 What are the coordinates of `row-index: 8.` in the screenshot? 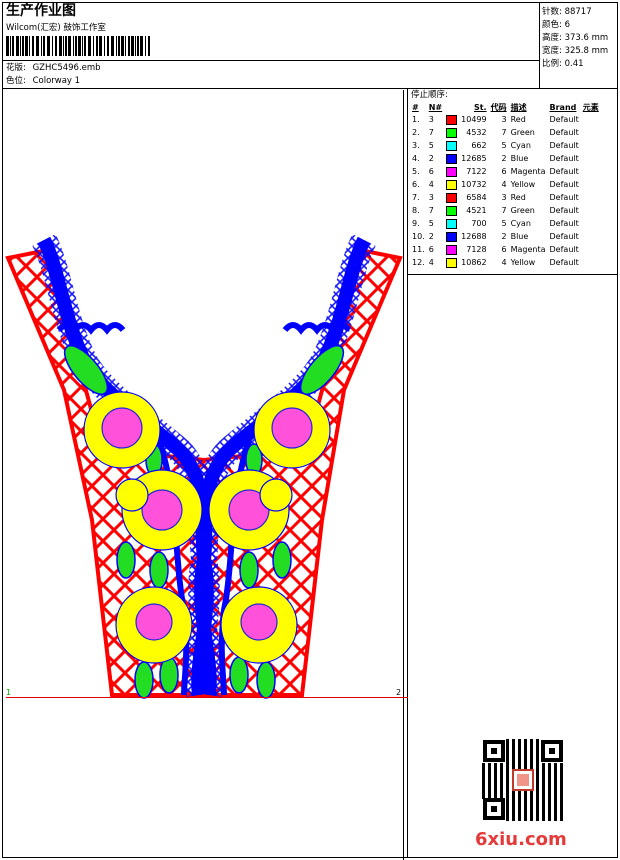 It's located at (416, 210).